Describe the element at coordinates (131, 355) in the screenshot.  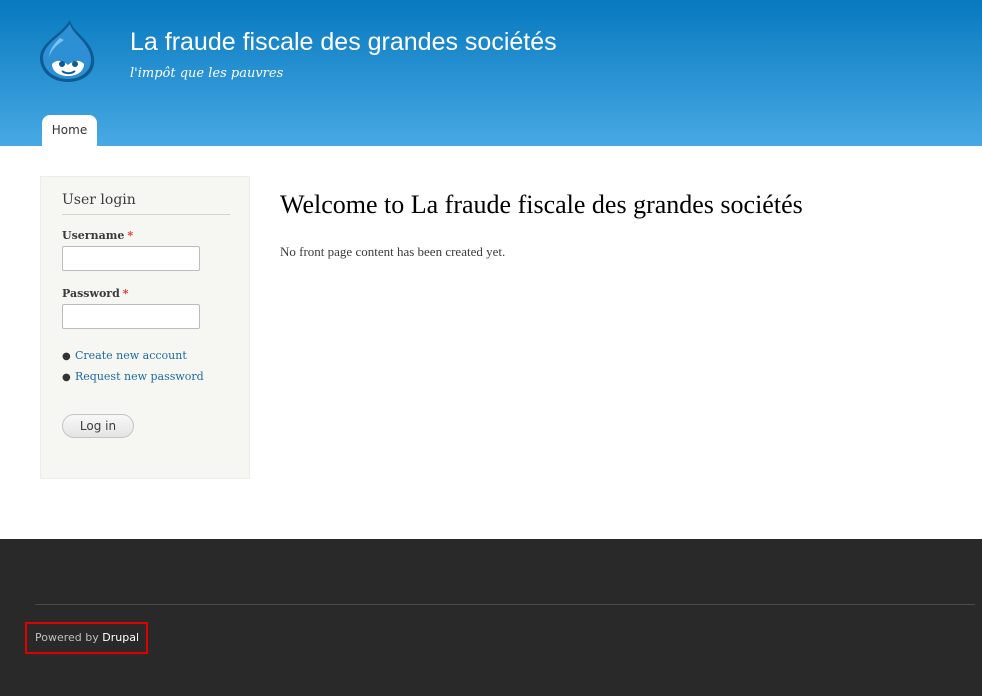
I see `create-account-link: Create new account` at that location.